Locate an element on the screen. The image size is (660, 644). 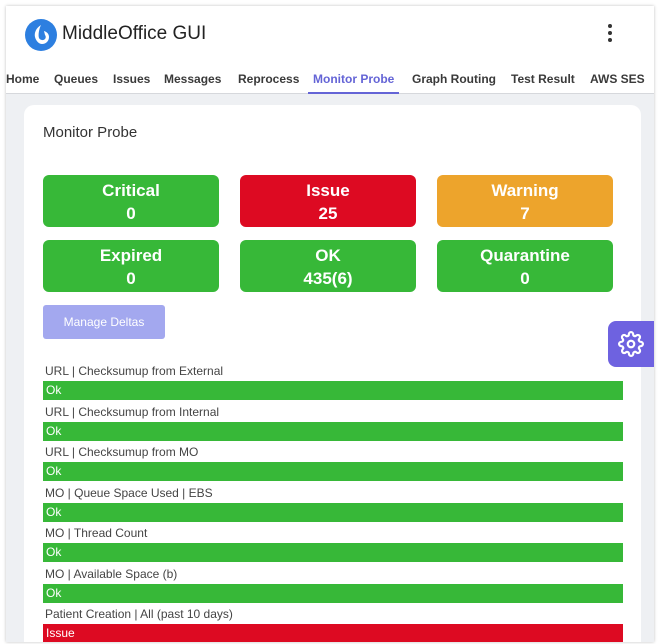
probe-name: MO | Available Space (b) is located at coordinates (111, 574).